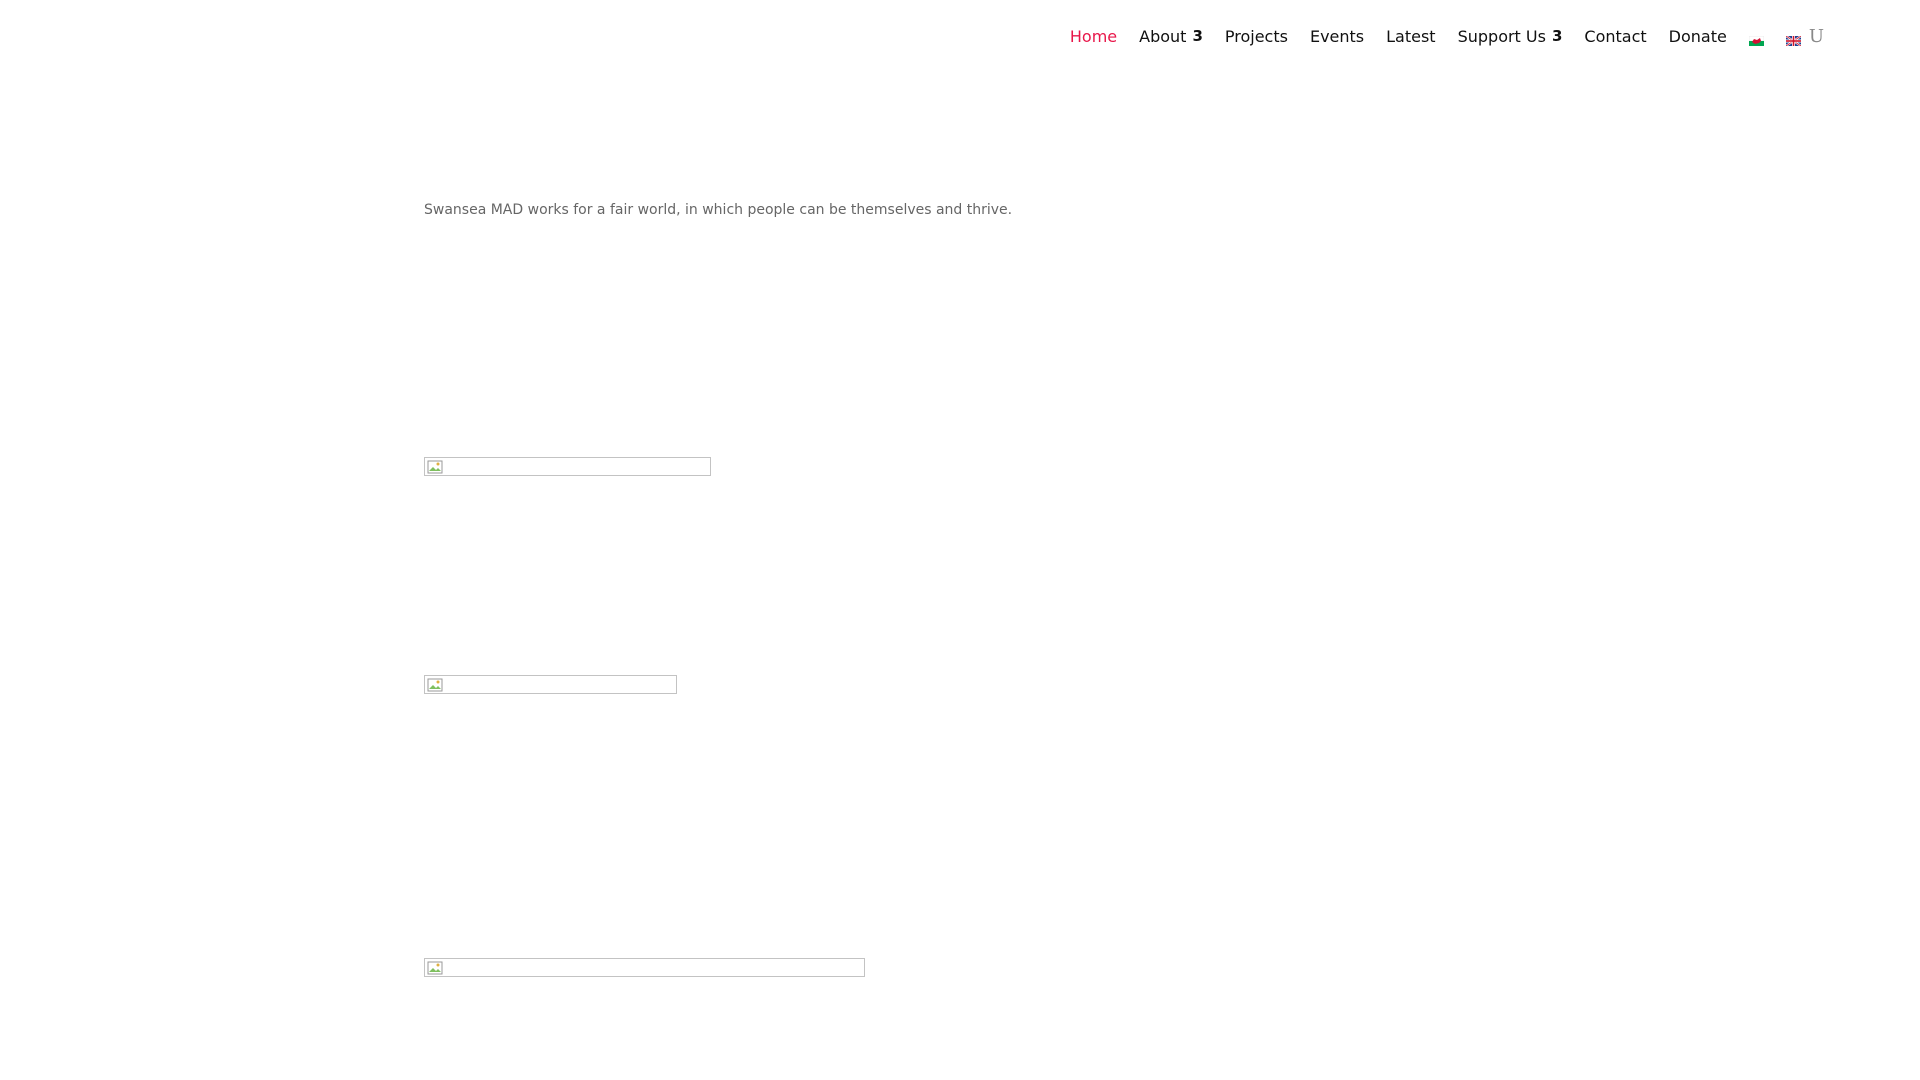 Image resolution: width=1920 pixels, height=1080 pixels. I want to click on nav-item-projects: Projects, so click(1256, 36).